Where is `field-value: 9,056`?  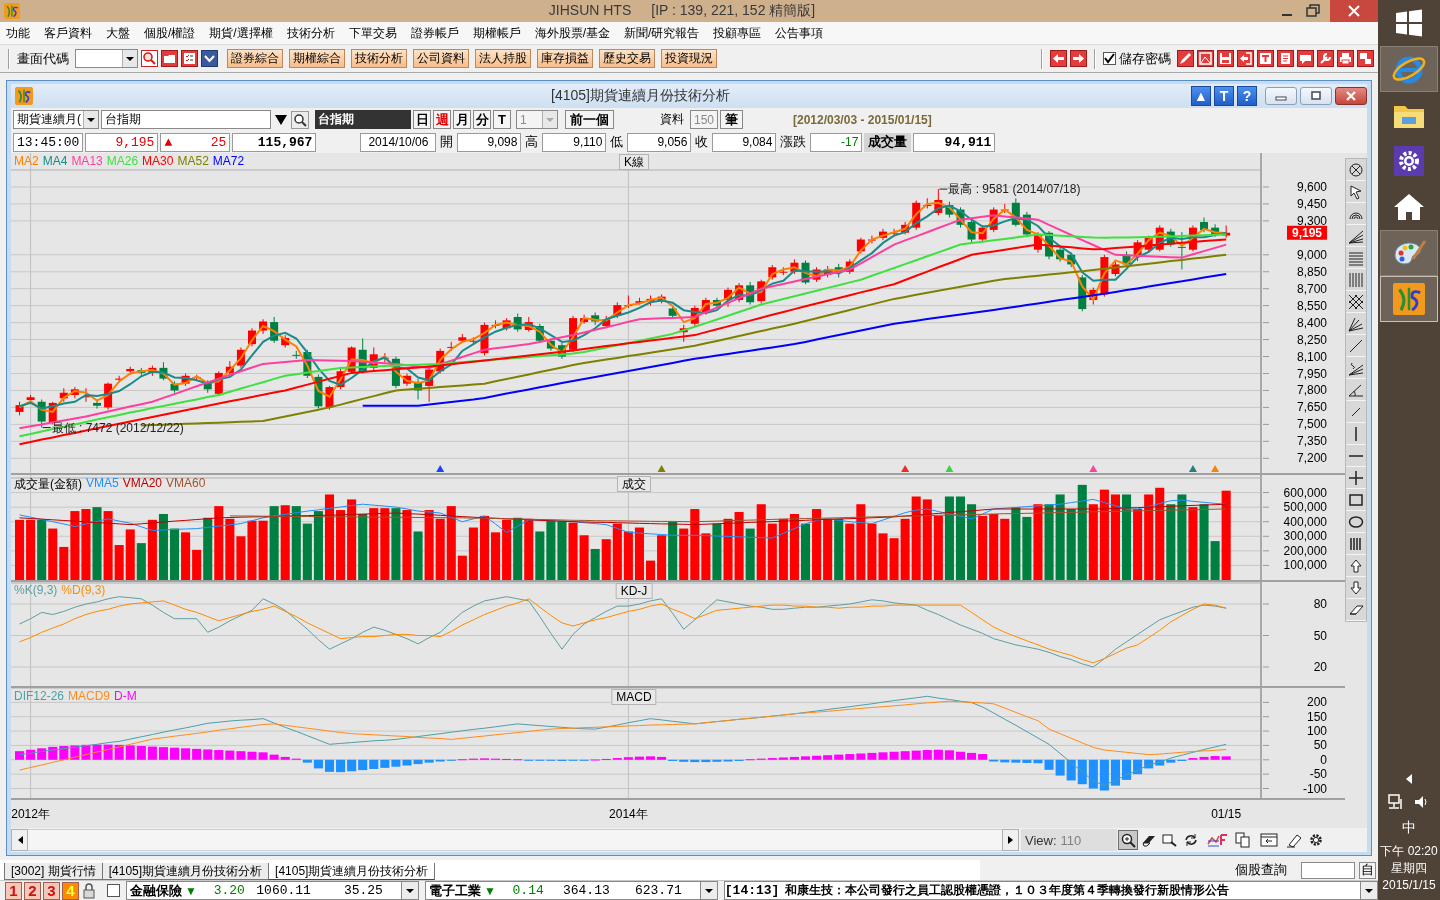 field-value: 9,056 is located at coordinates (659, 142).